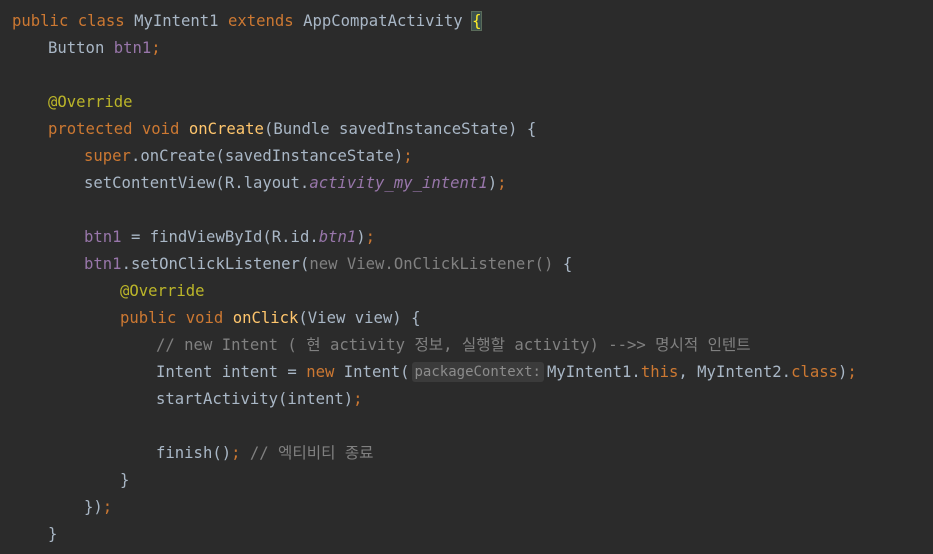 This screenshot has width=933, height=554. What do you see at coordinates (659, 372) in the screenshot?
I see `keyword: this` at bounding box center [659, 372].